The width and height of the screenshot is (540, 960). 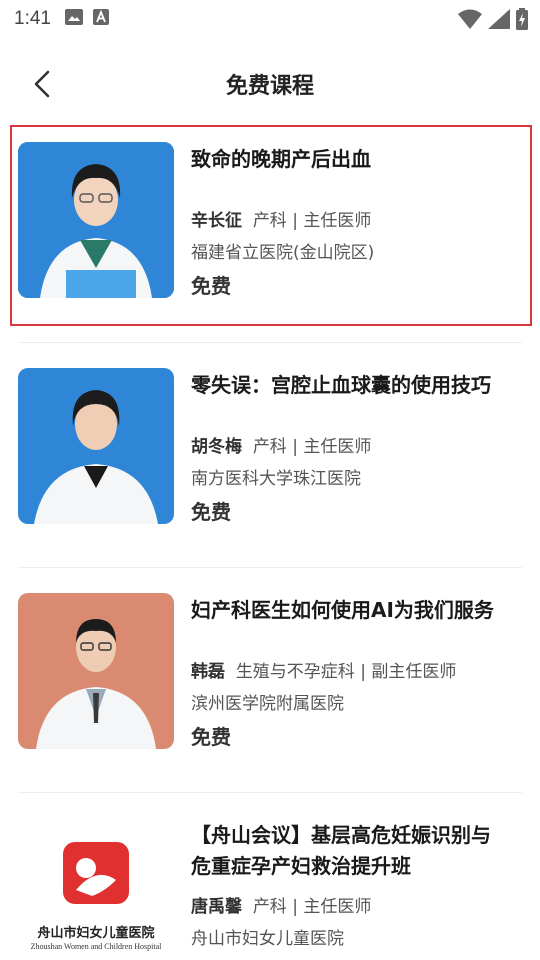 What do you see at coordinates (270, 19) in the screenshot?
I see `status-bar: 1:41` at bounding box center [270, 19].